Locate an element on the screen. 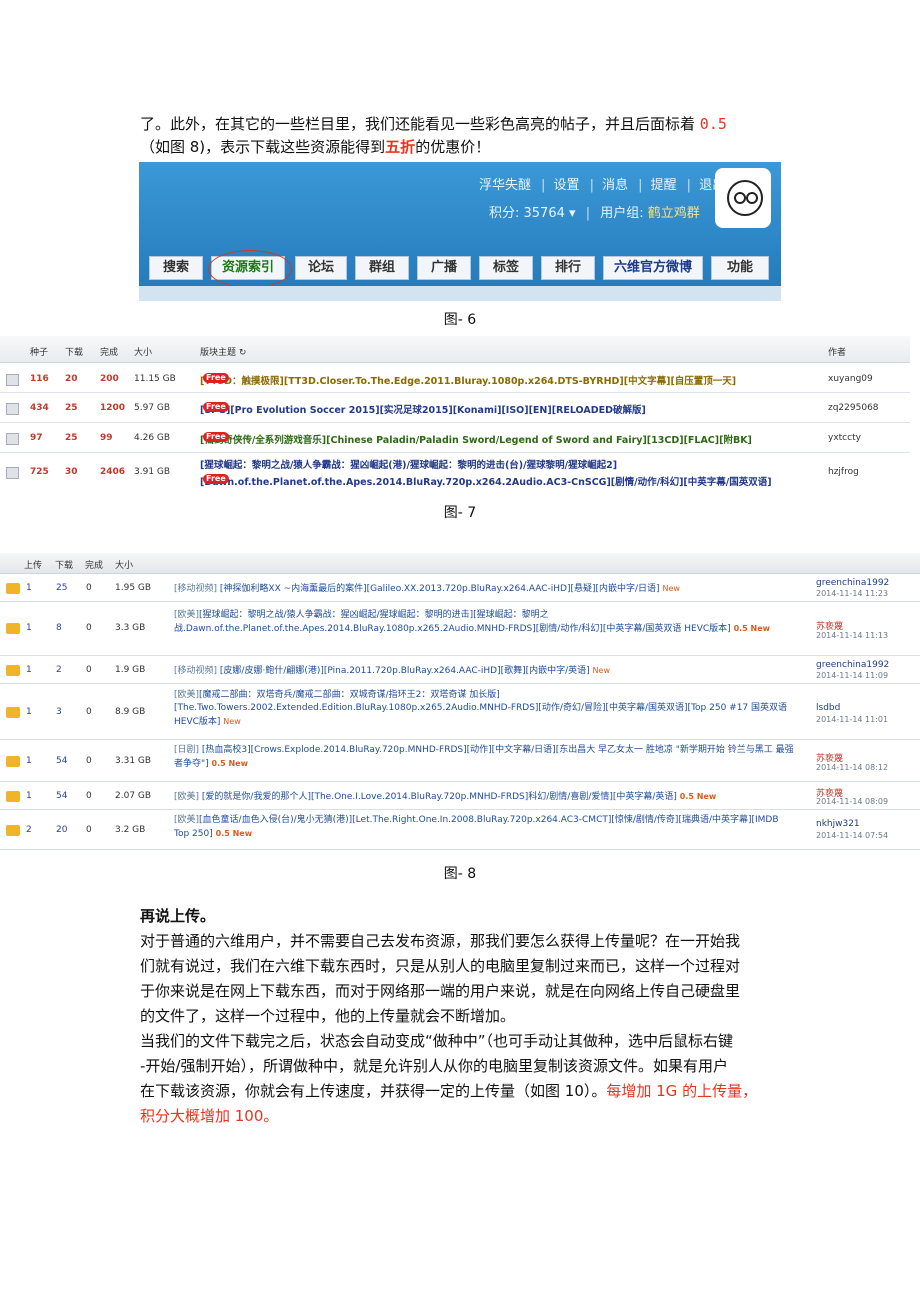  header-download: 下载 is located at coordinates (64, 564).